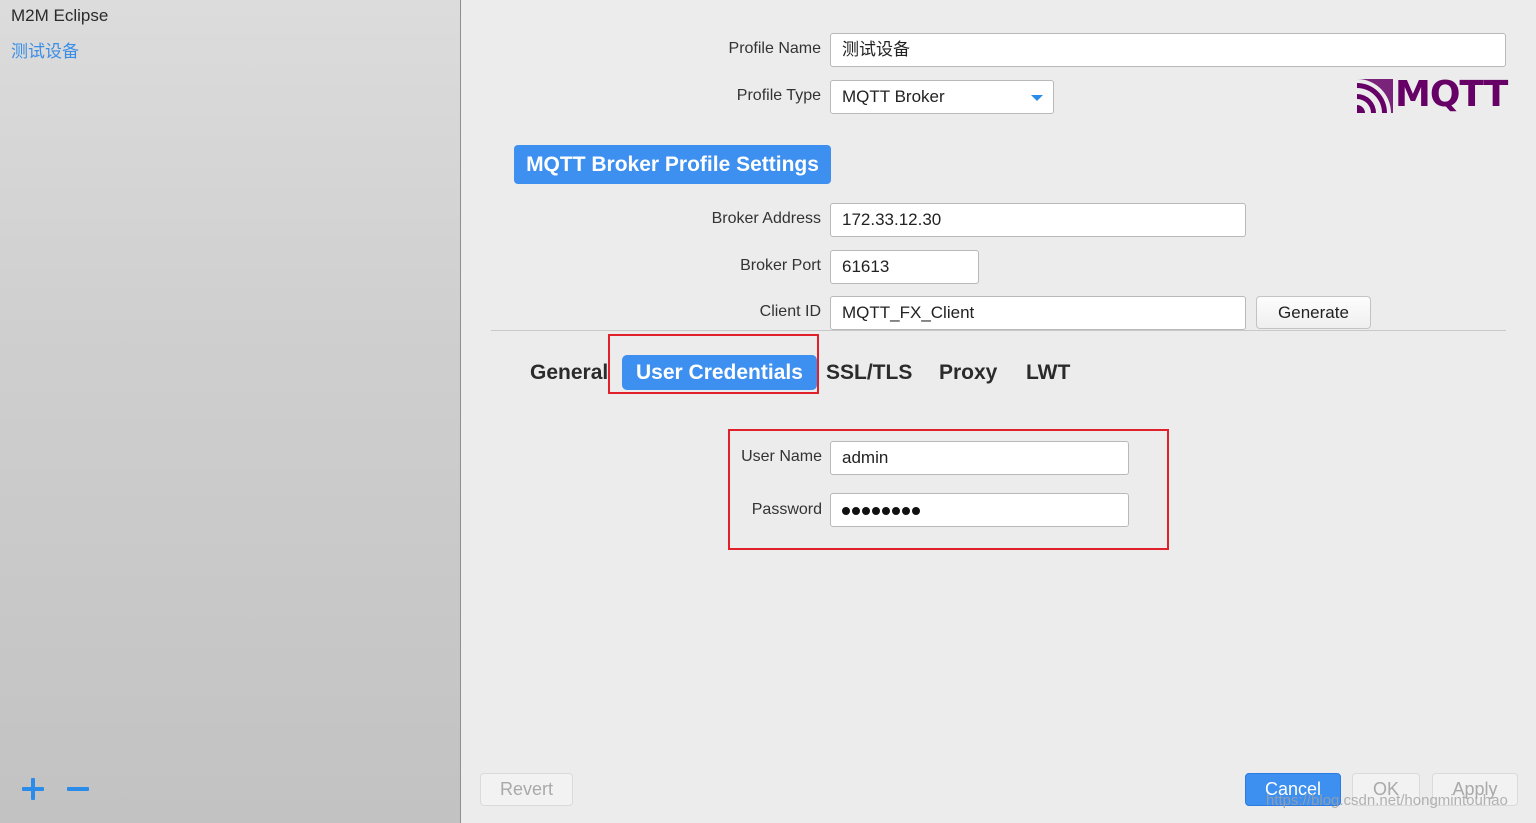 Image resolution: width=1536 pixels, height=823 pixels. Describe the element at coordinates (526, 789) in the screenshot. I see `revert-button: Revert` at that location.